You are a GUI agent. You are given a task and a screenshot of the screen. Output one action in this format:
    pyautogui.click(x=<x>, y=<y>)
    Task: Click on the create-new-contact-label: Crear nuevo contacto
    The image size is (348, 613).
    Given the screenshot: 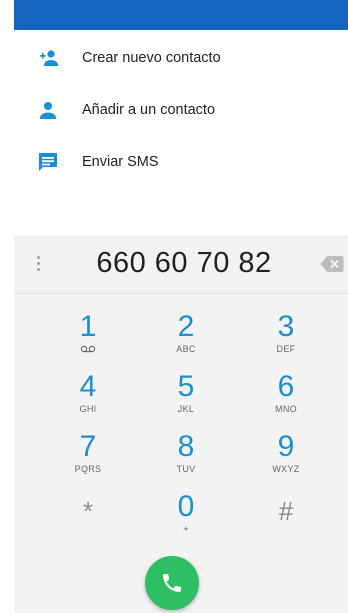 What is the action you would take?
    pyautogui.click(x=151, y=58)
    